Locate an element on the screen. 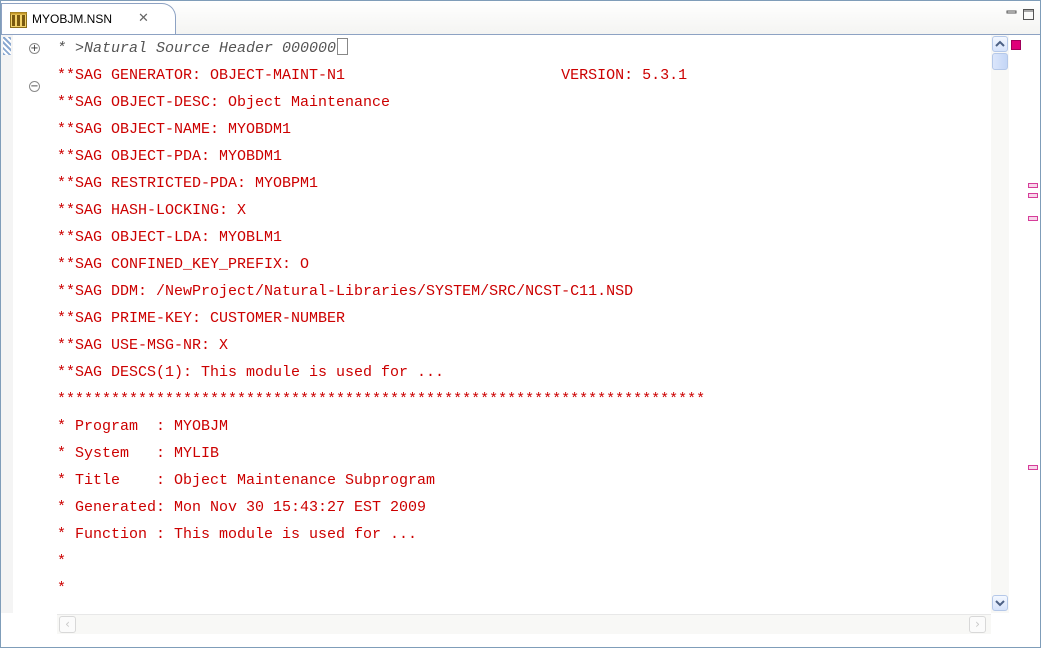 This screenshot has height=648, width=1041. scroll-left-button: ‹ is located at coordinates (67, 624).